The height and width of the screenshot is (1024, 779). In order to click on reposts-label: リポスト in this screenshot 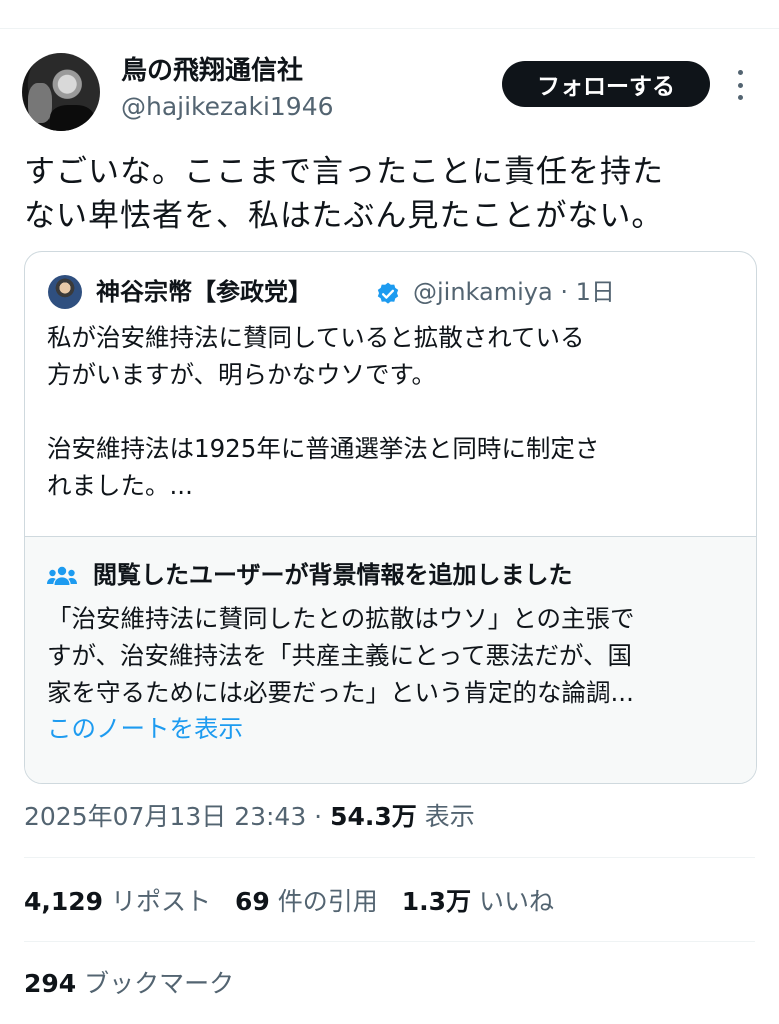, I will do `click(157, 901)`.